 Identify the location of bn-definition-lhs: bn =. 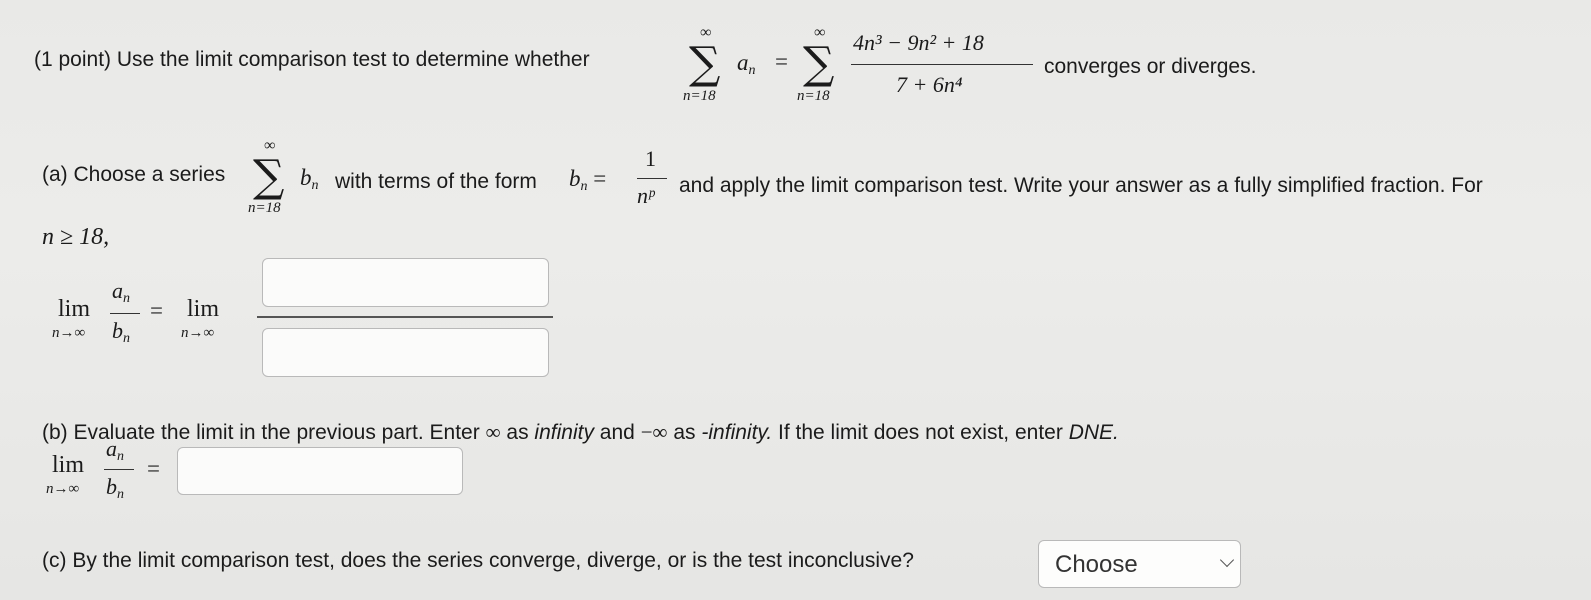
(588, 180).